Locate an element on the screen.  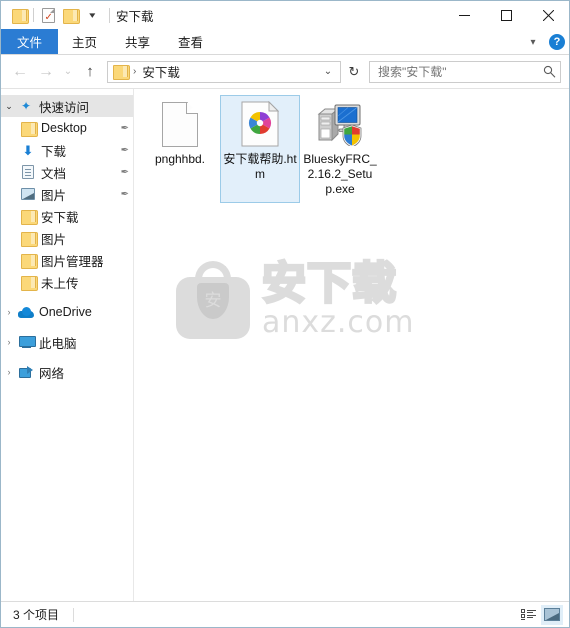
network-icon is located at coordinates (26, 372).